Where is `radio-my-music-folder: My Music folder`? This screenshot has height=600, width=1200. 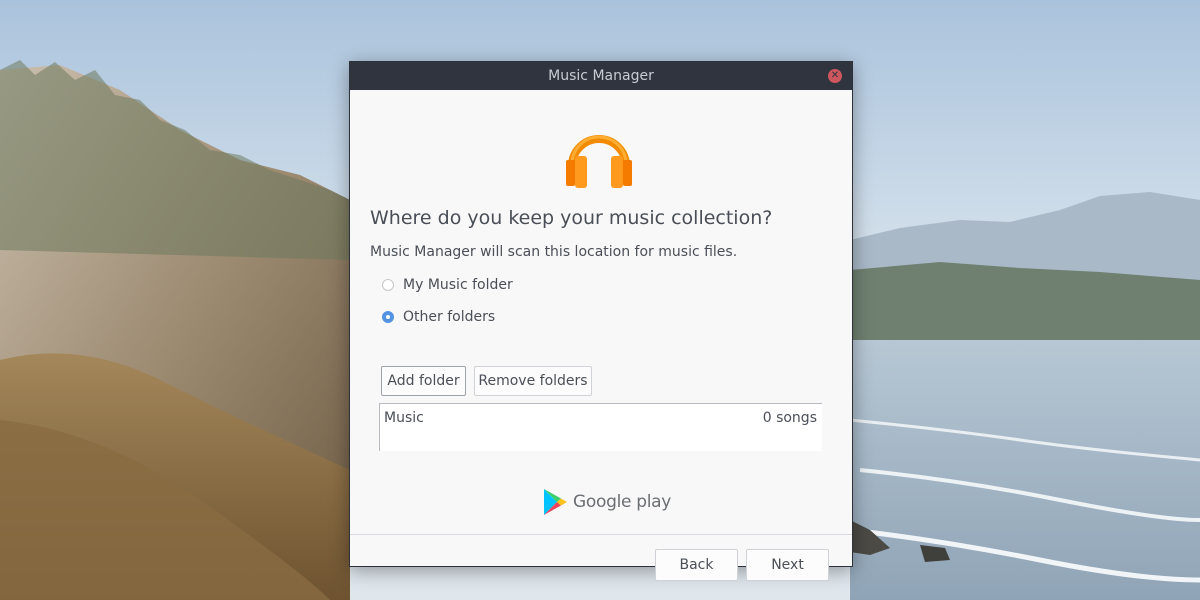
radio-my-music-folder: My Music folder is located at coordinates (447, 285).